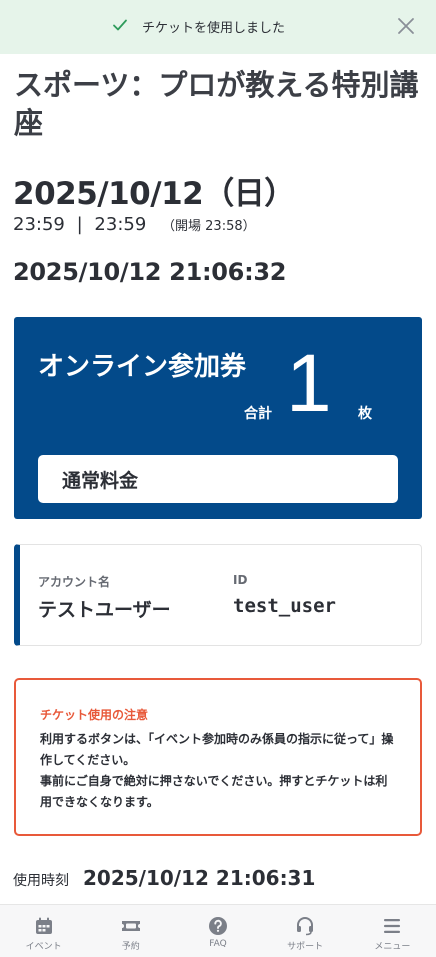 The image size is (436, 957). What do you see at coordinates (218, 479) in the screenshot?
I see `fare-type: 通常料金` at bounding box center [218, 479].